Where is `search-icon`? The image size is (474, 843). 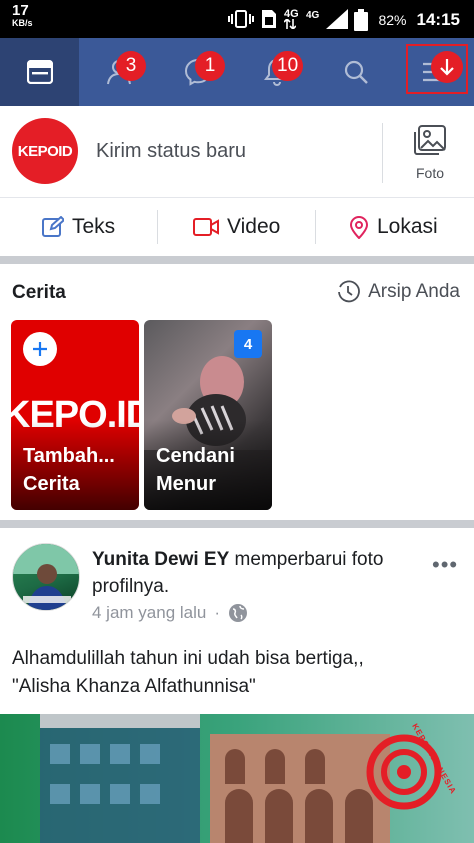 search-icon is located at coordinates (356, 72).